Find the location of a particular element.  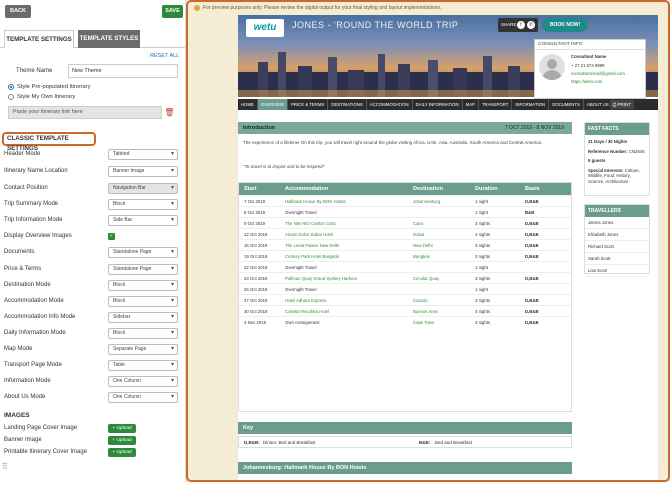

th-duration: Duration is located at coordinates (486, 189).